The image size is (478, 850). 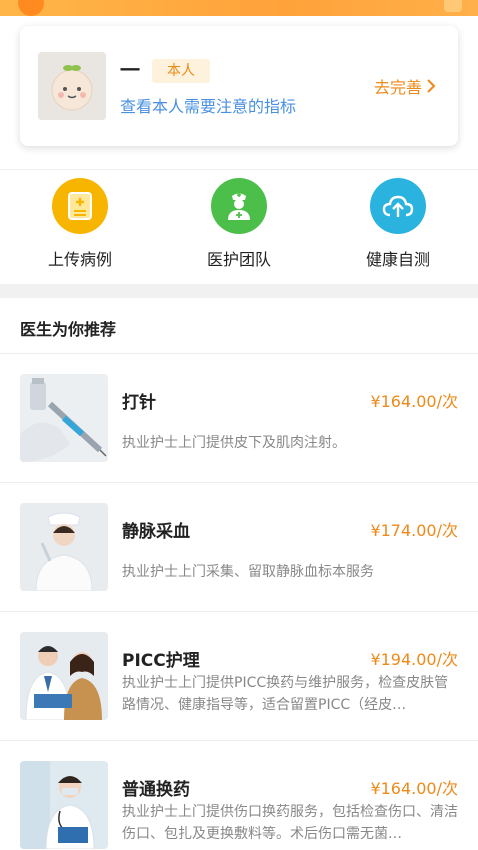 I want to click on avatar, so click(x=72, y=86).